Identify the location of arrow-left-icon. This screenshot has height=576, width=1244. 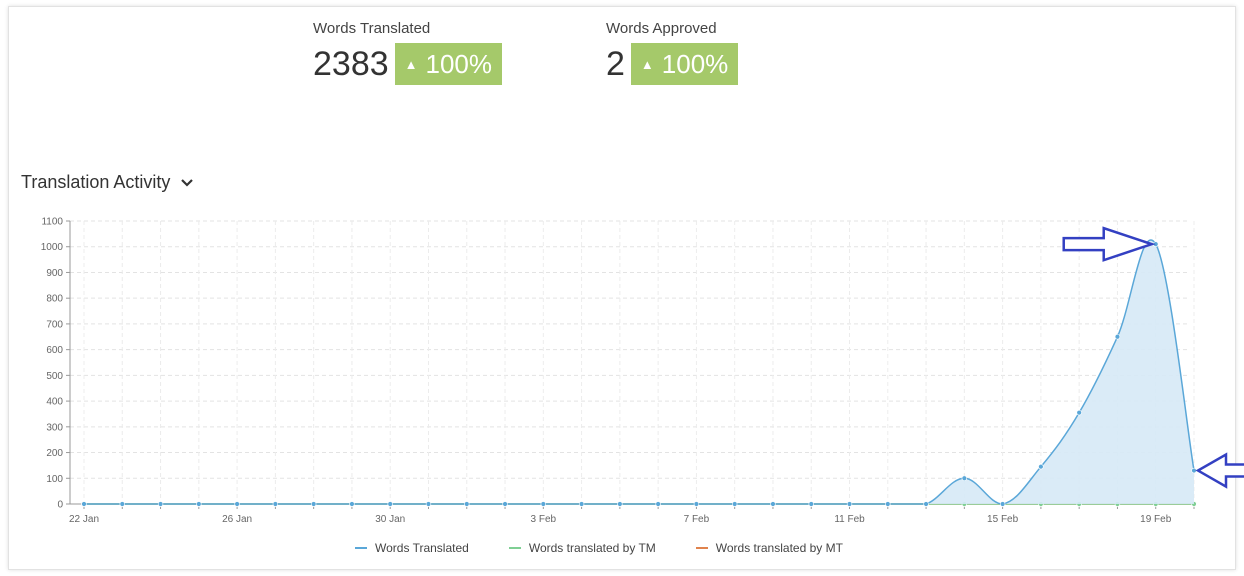
(1219, 470).